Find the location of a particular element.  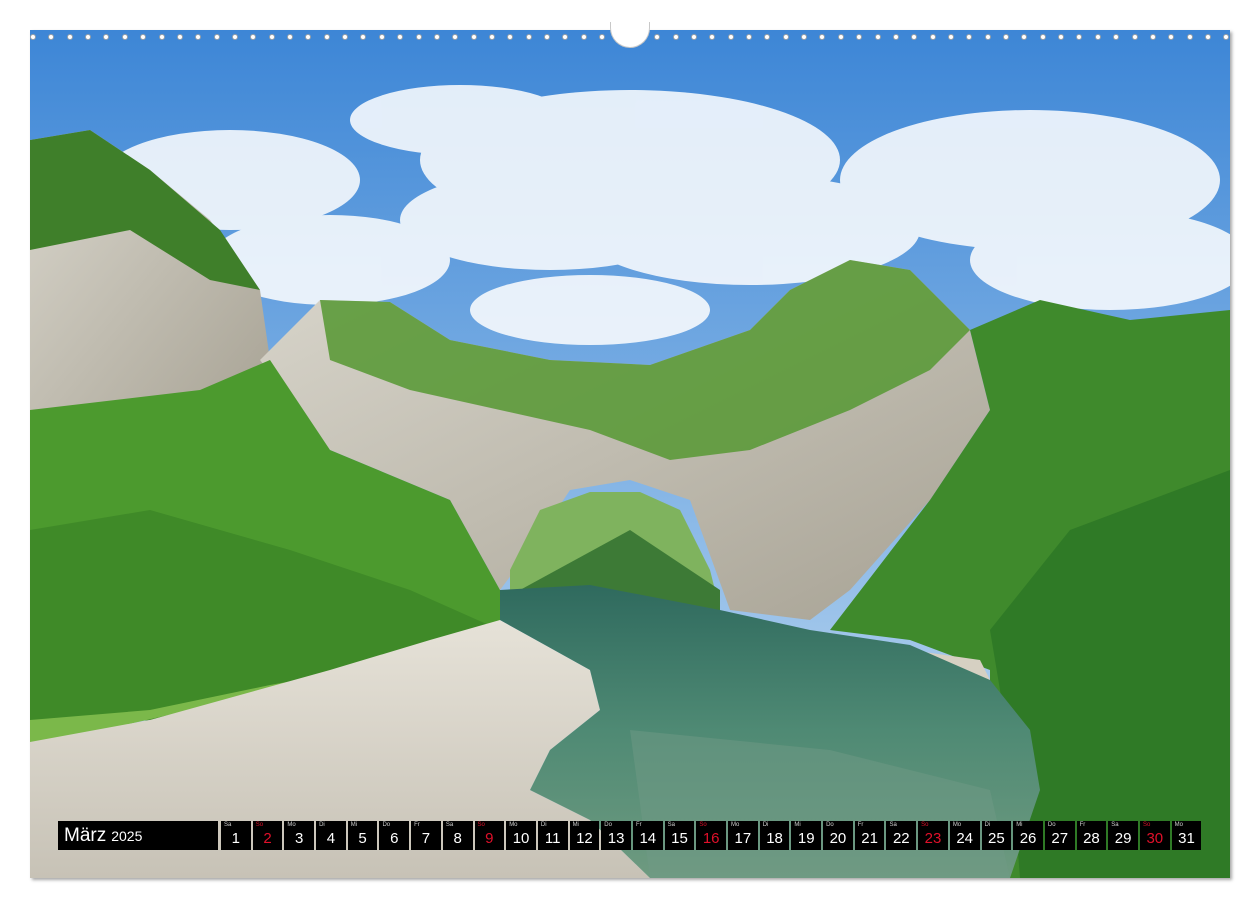

day-cell: Mi 19 is located at coordinates (806, 835).